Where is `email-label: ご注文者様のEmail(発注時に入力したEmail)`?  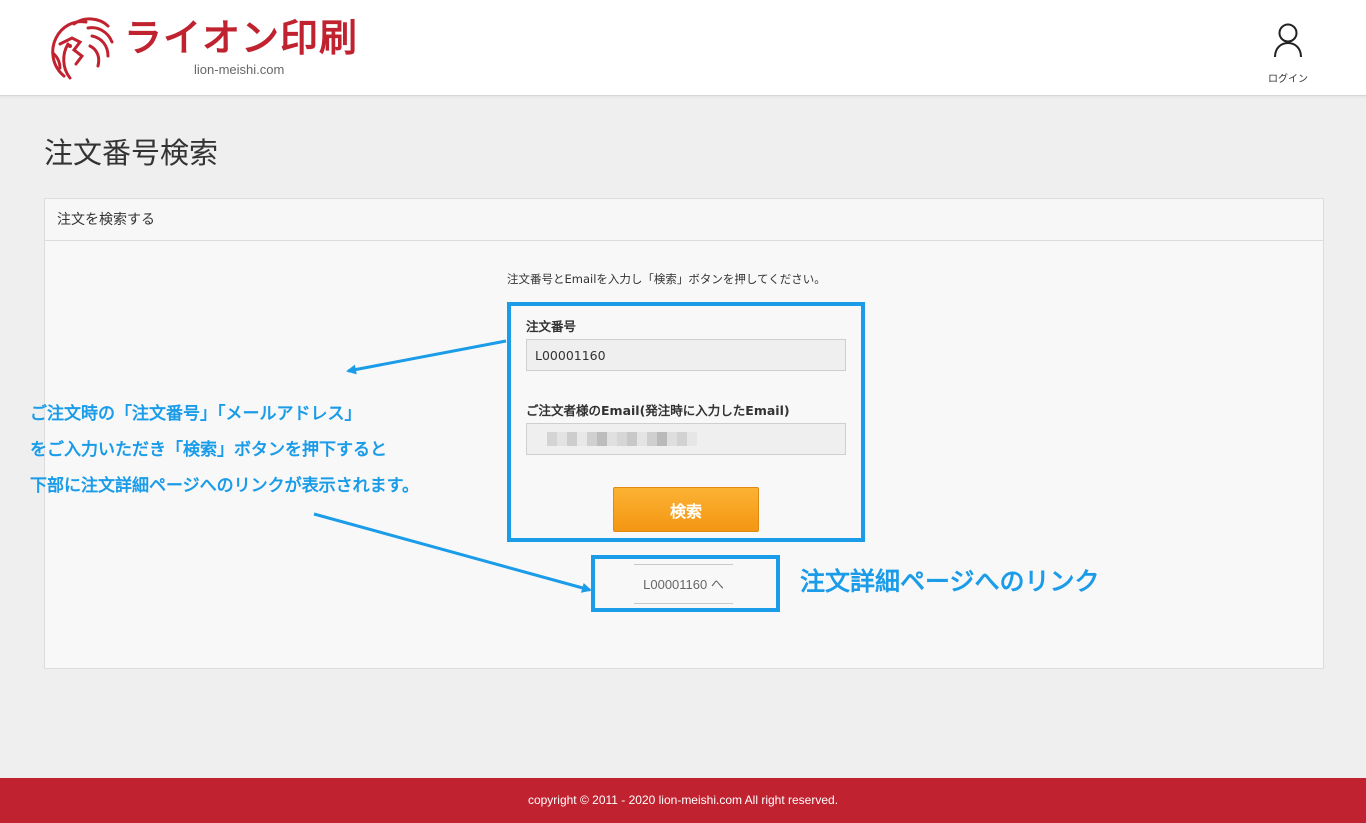 email-label: ご注文者様のEmail(発注時に入力したEmail) is located at coordinates (658, 410).